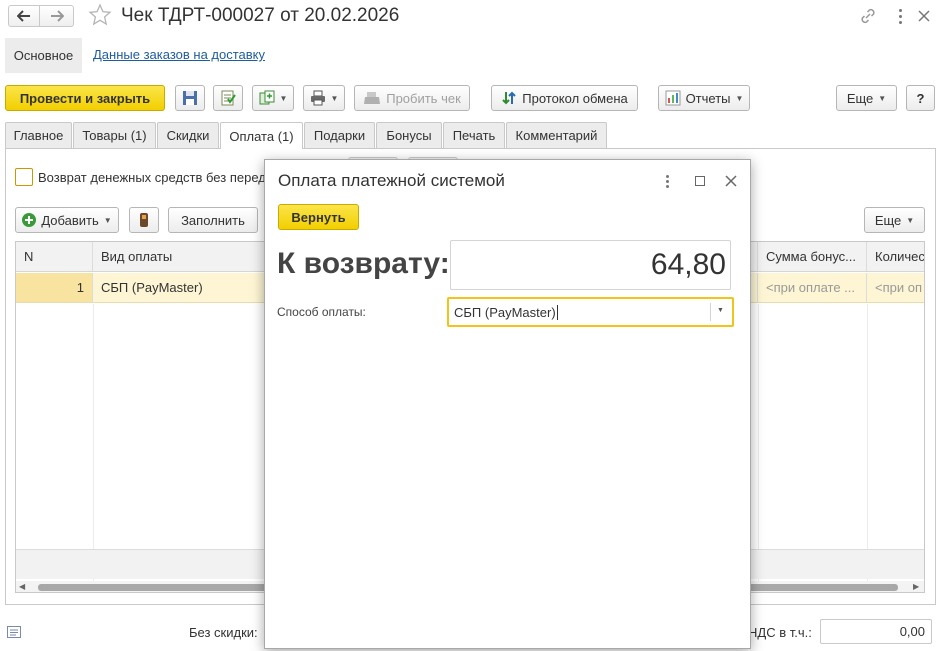  What do you see at coordinates (85, 98) in the screenshot?
I see `post-and-close-button: Провести и закрыть` at bounding box center [85, 98].